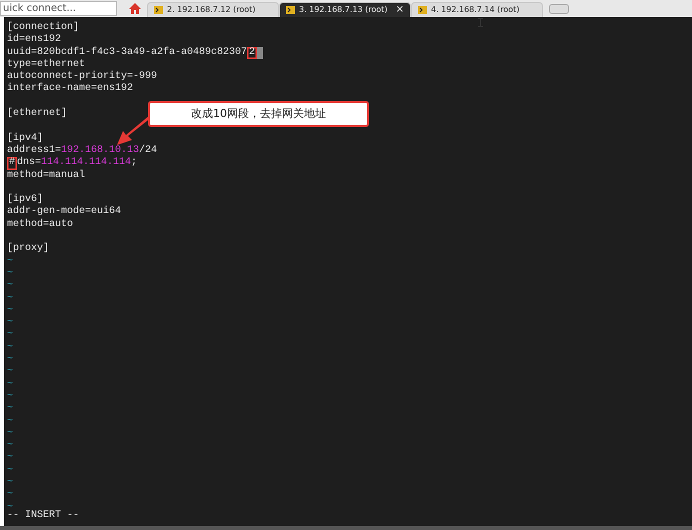 This screenshot has height=530, width=692. I want to click on code-text: 114.114.114.114, so click(86, 163).